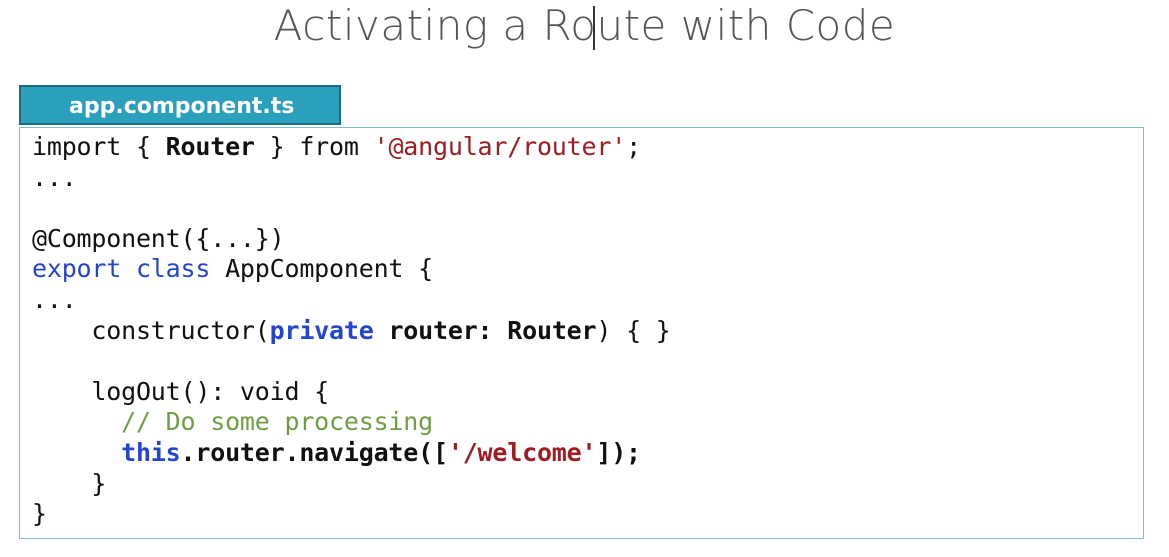  Describe the element at coordinates (181, 391) in the screenshot. I see `code-token: logOut(): void {` at that location.